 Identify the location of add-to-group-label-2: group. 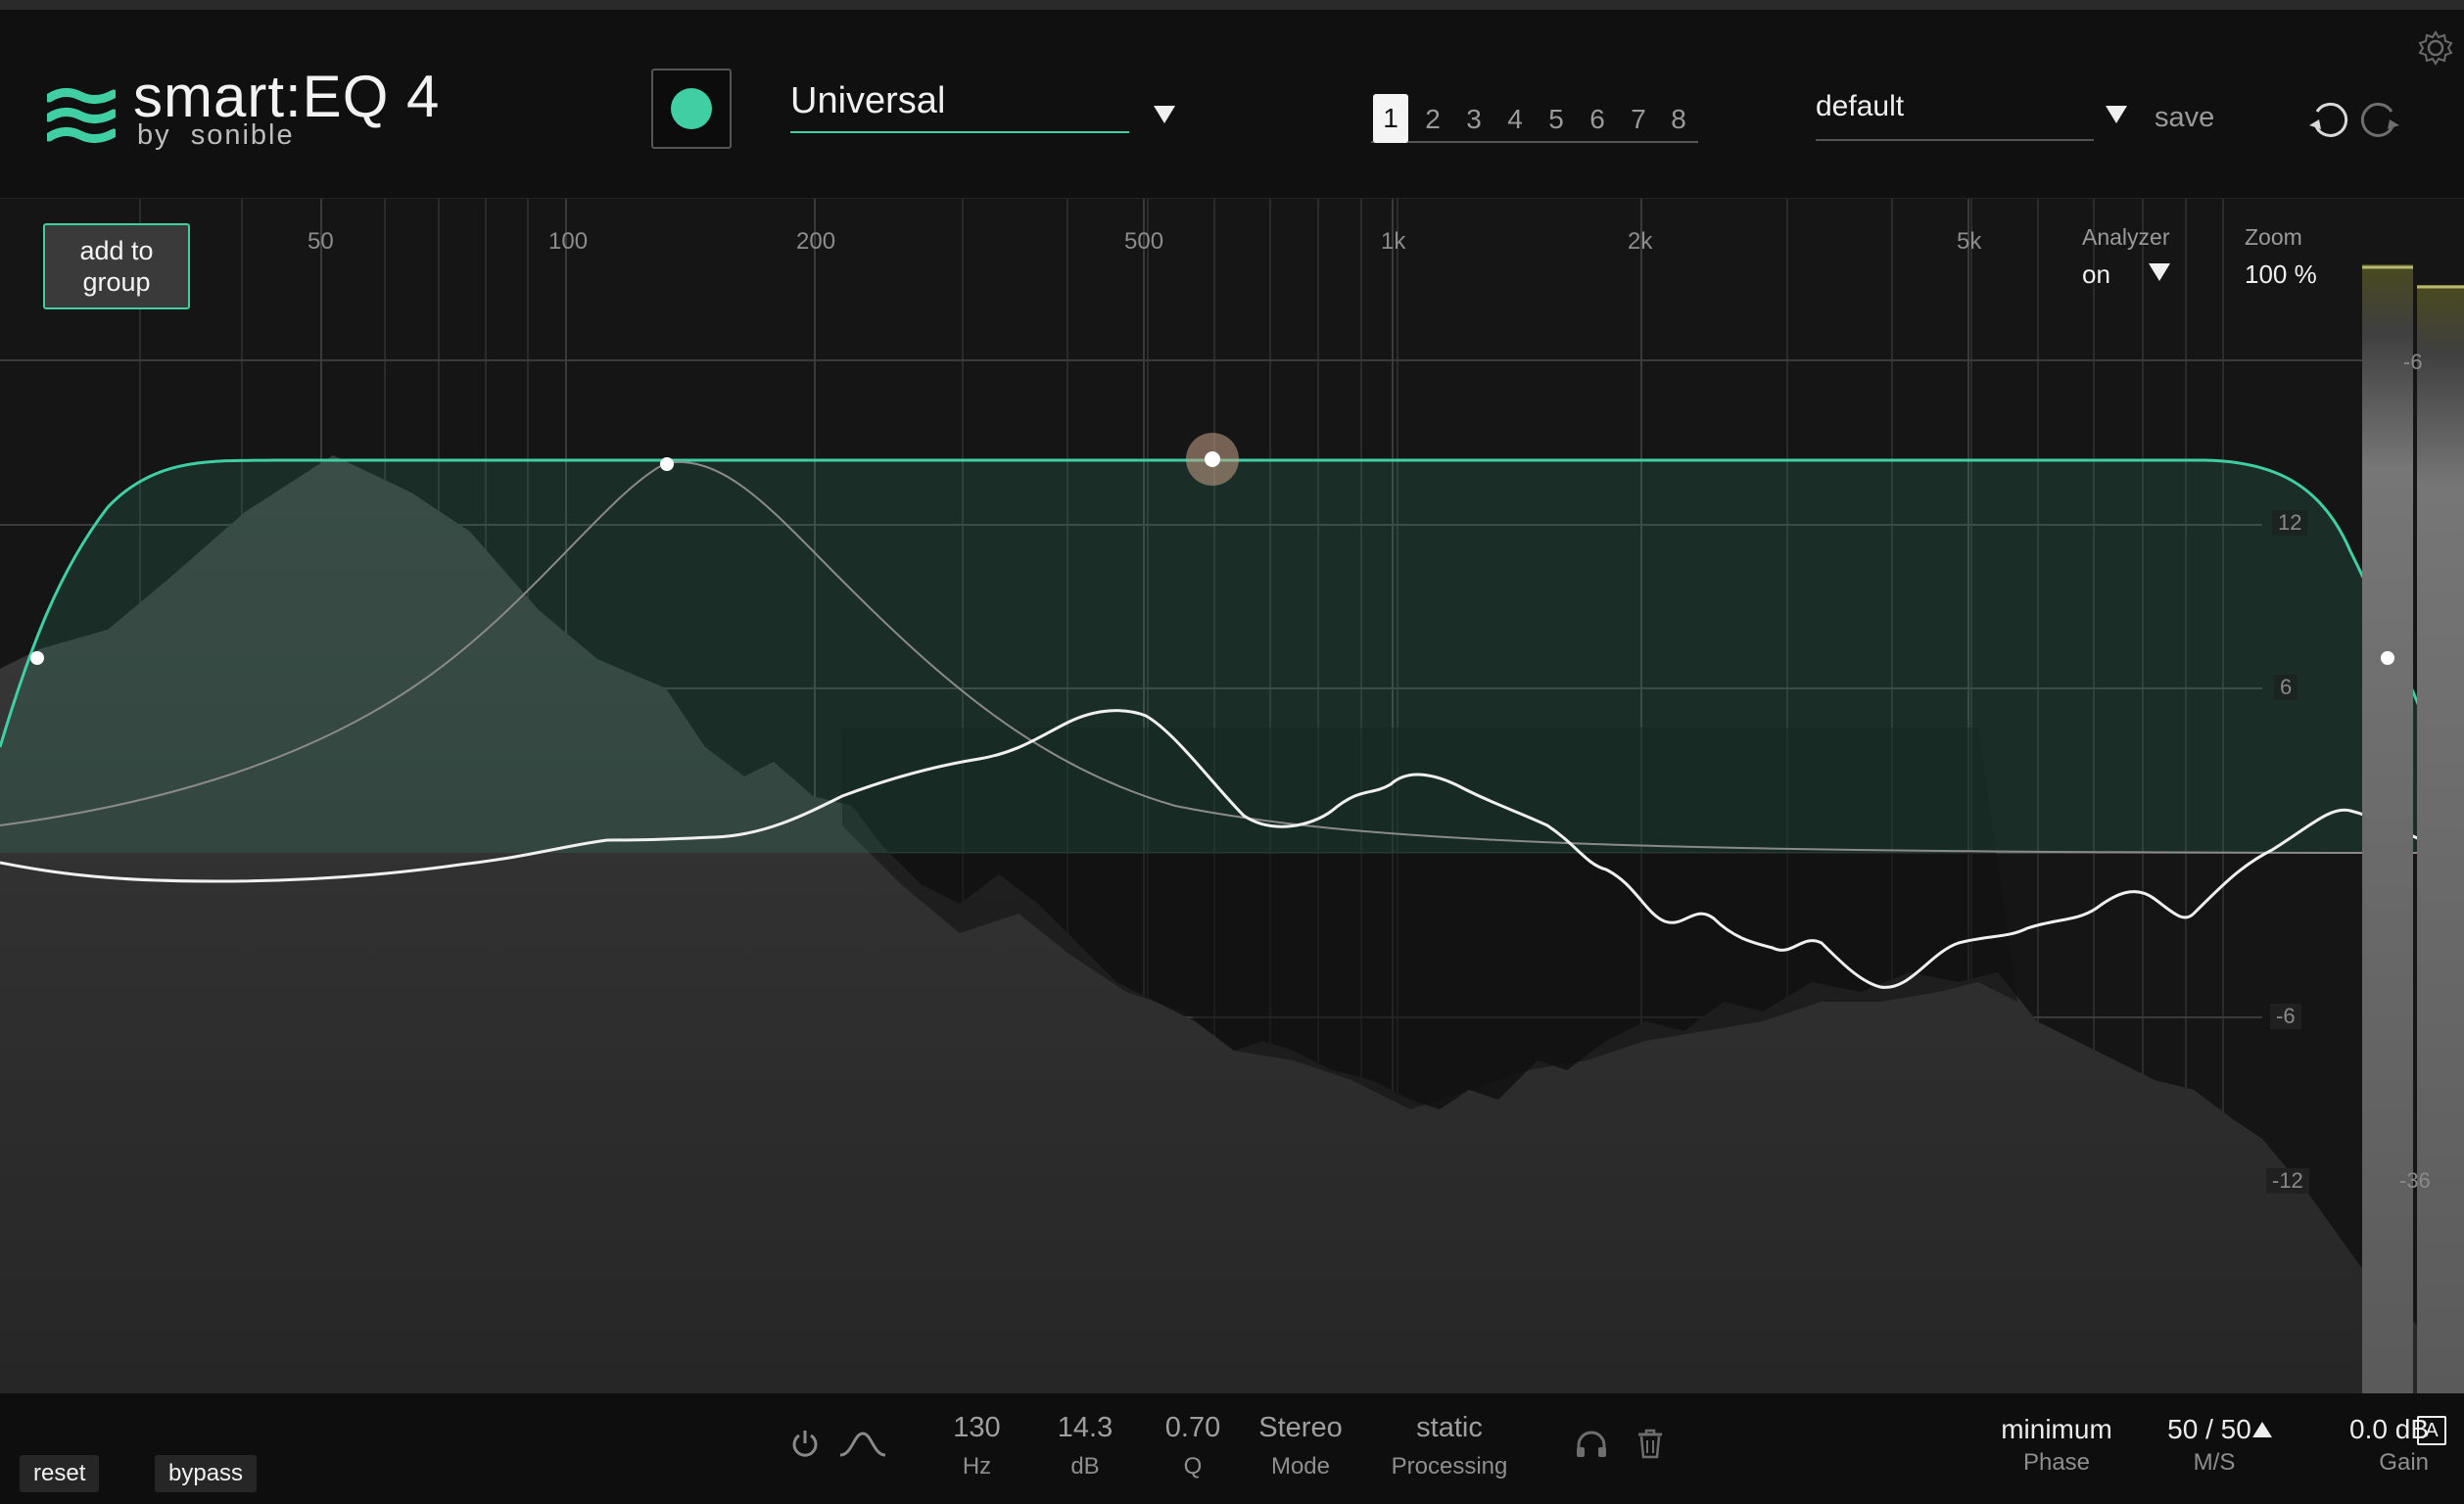
(116, 282).